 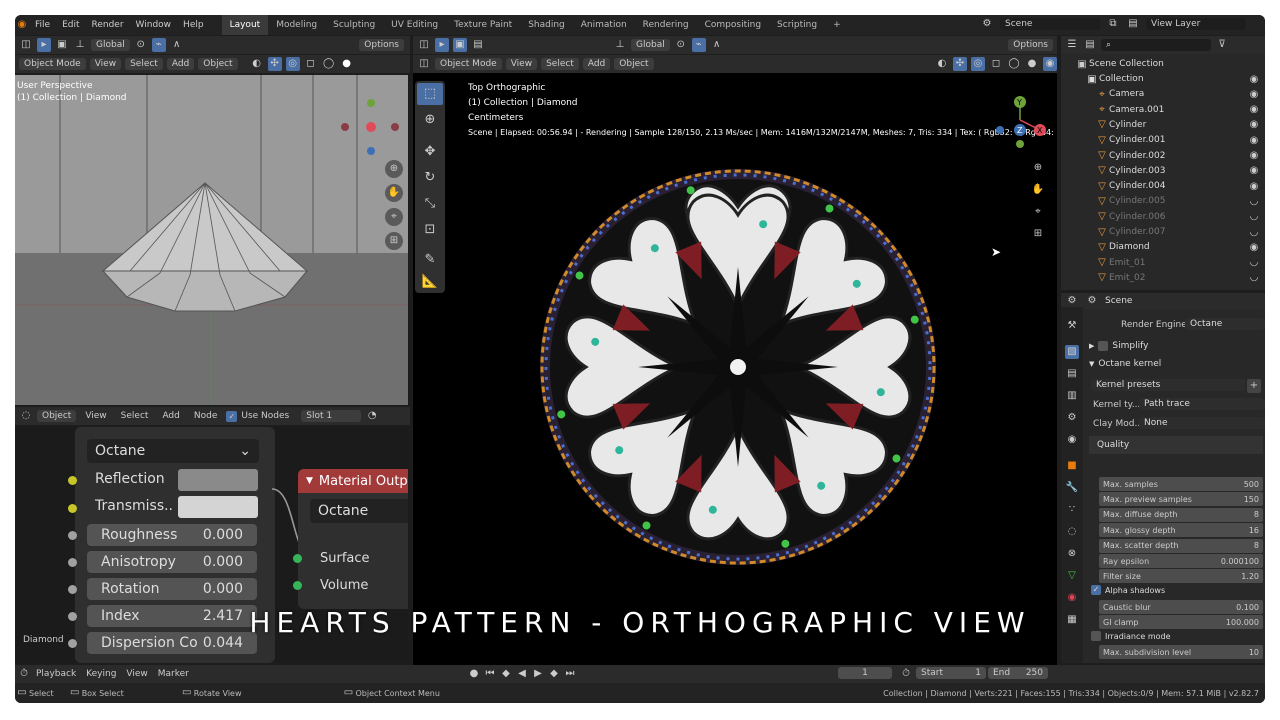 I want to click on copy-scene-icon: ⧉, so click(x=1113, y=24).